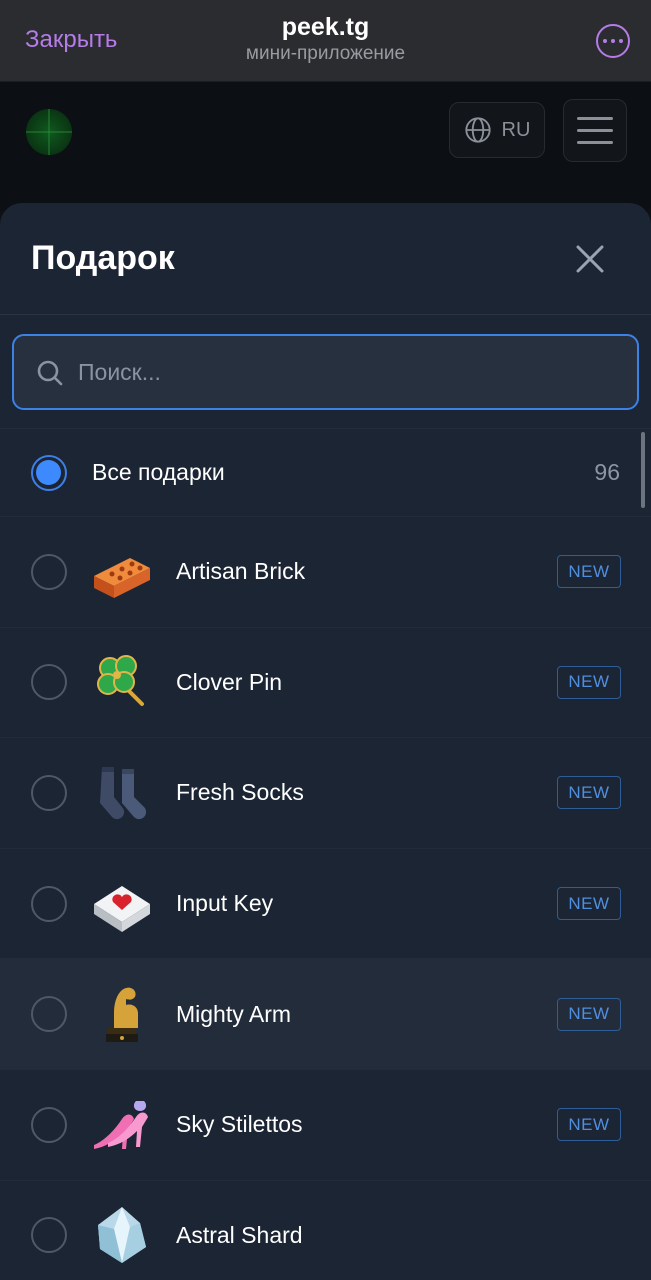 The image size is (651, 1280). I want to click on mini-app-title: peek.tg, so click(325, 27).